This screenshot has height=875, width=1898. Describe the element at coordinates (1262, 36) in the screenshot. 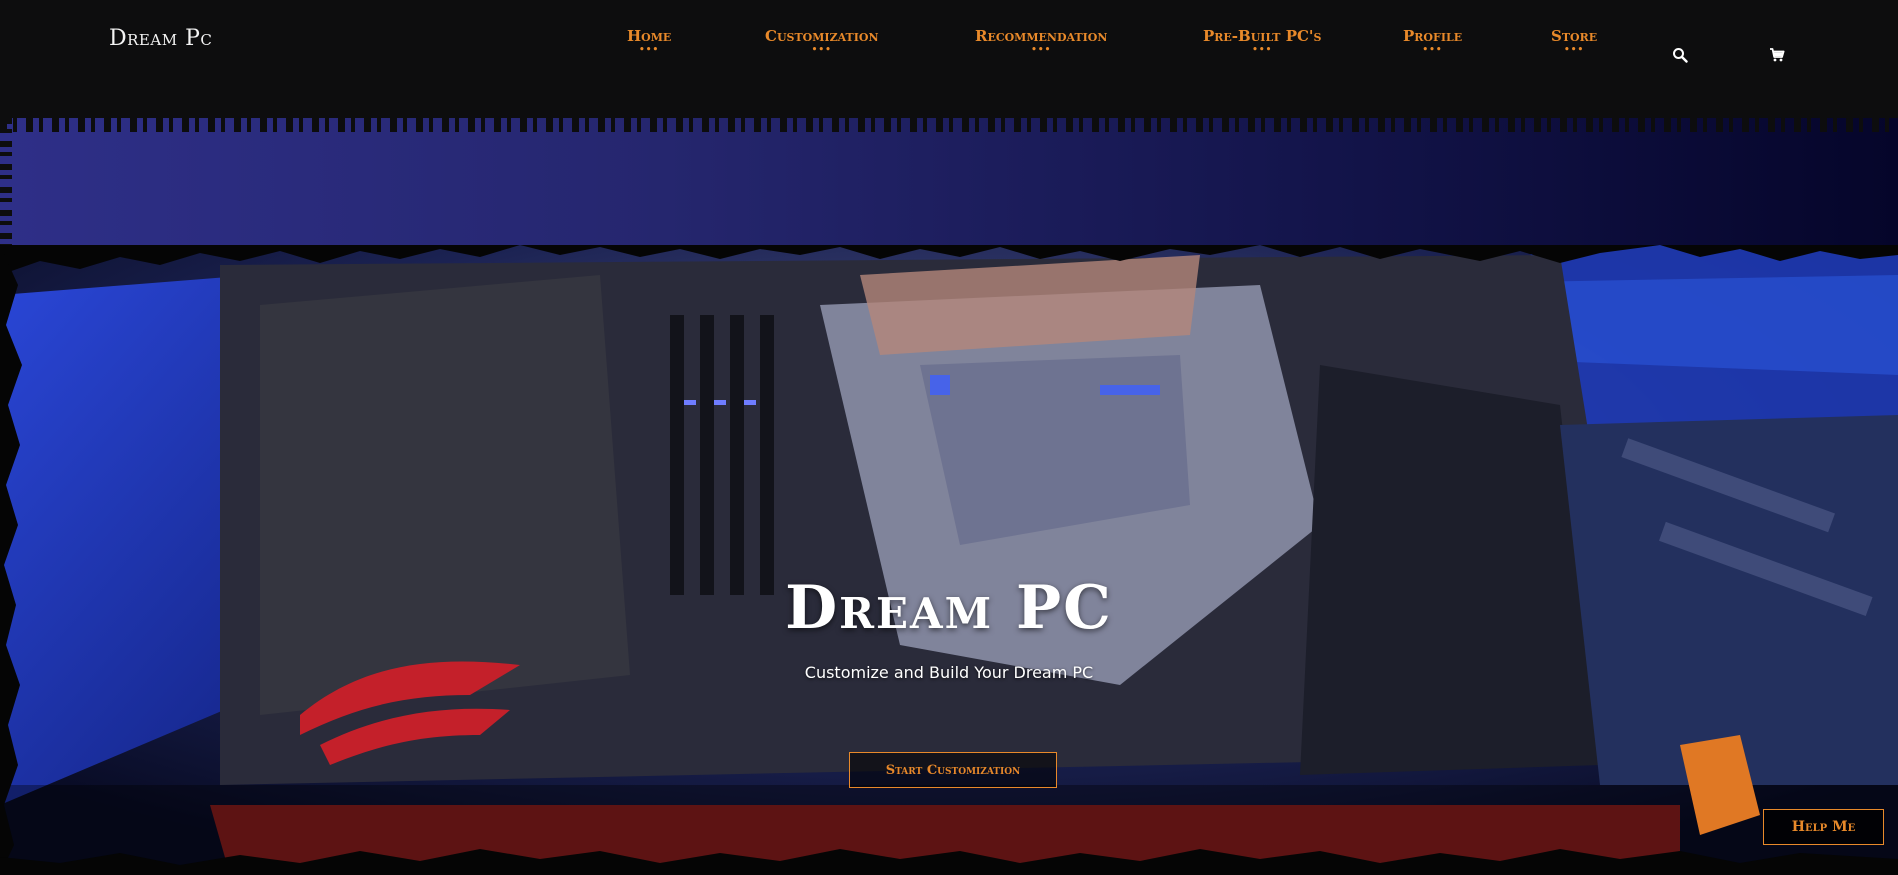

I see `nav-prebuilt-pcs-label: Pre-Built PC's` at that location.